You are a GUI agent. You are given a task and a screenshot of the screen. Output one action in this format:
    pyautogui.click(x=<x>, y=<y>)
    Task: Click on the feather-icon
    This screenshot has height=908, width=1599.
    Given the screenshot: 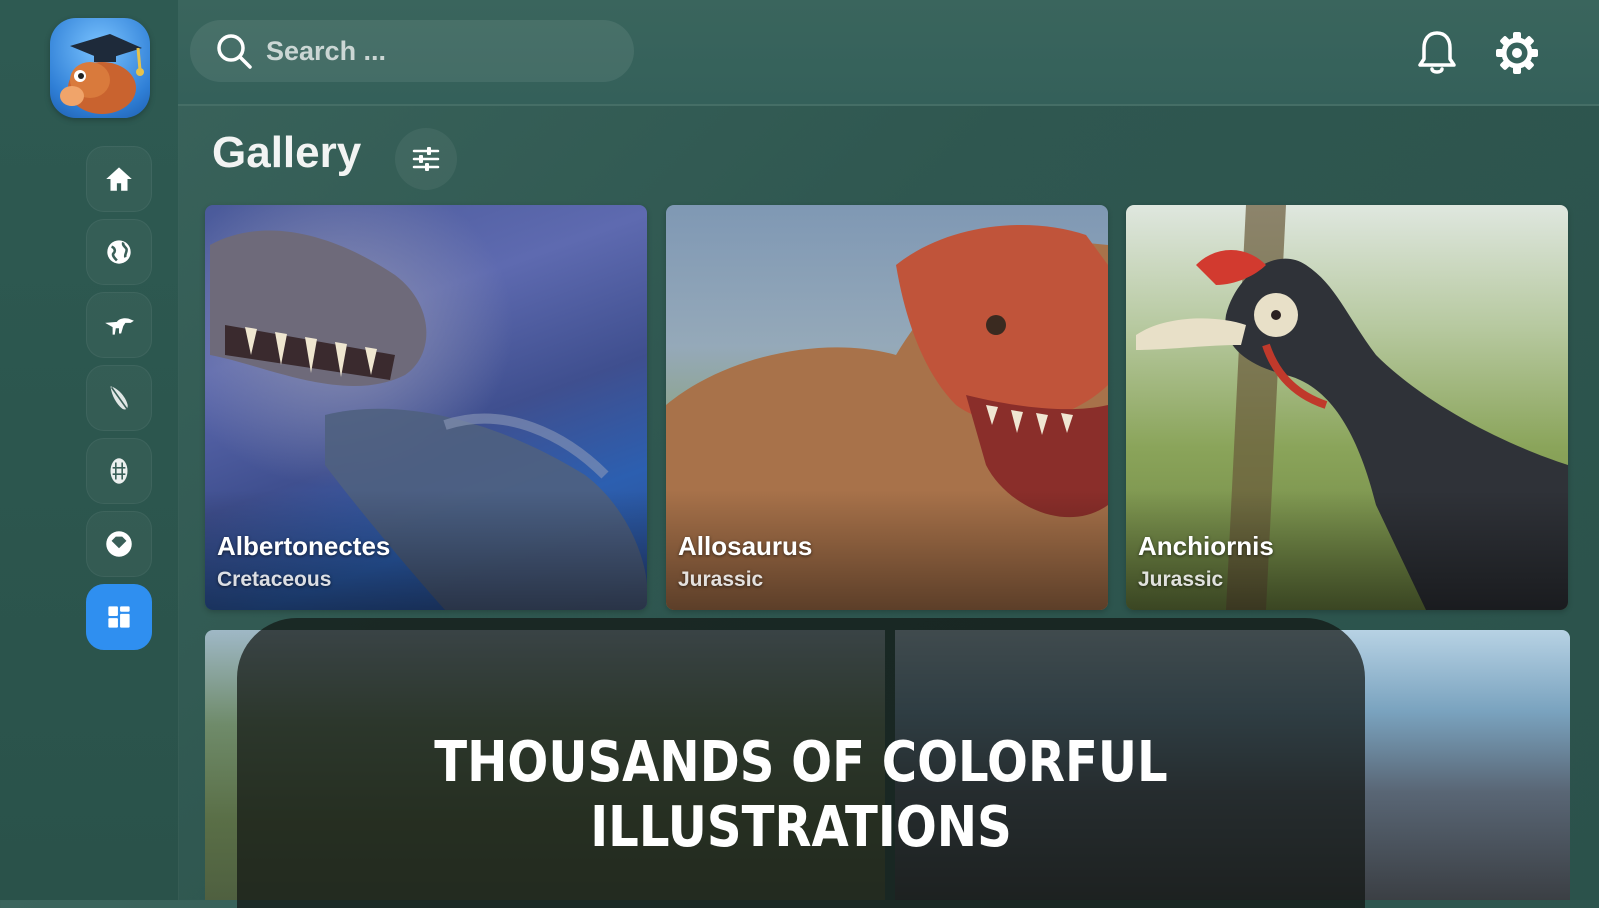 What is the action you would take?
    pyautogui.click(x=119, y=398)
    